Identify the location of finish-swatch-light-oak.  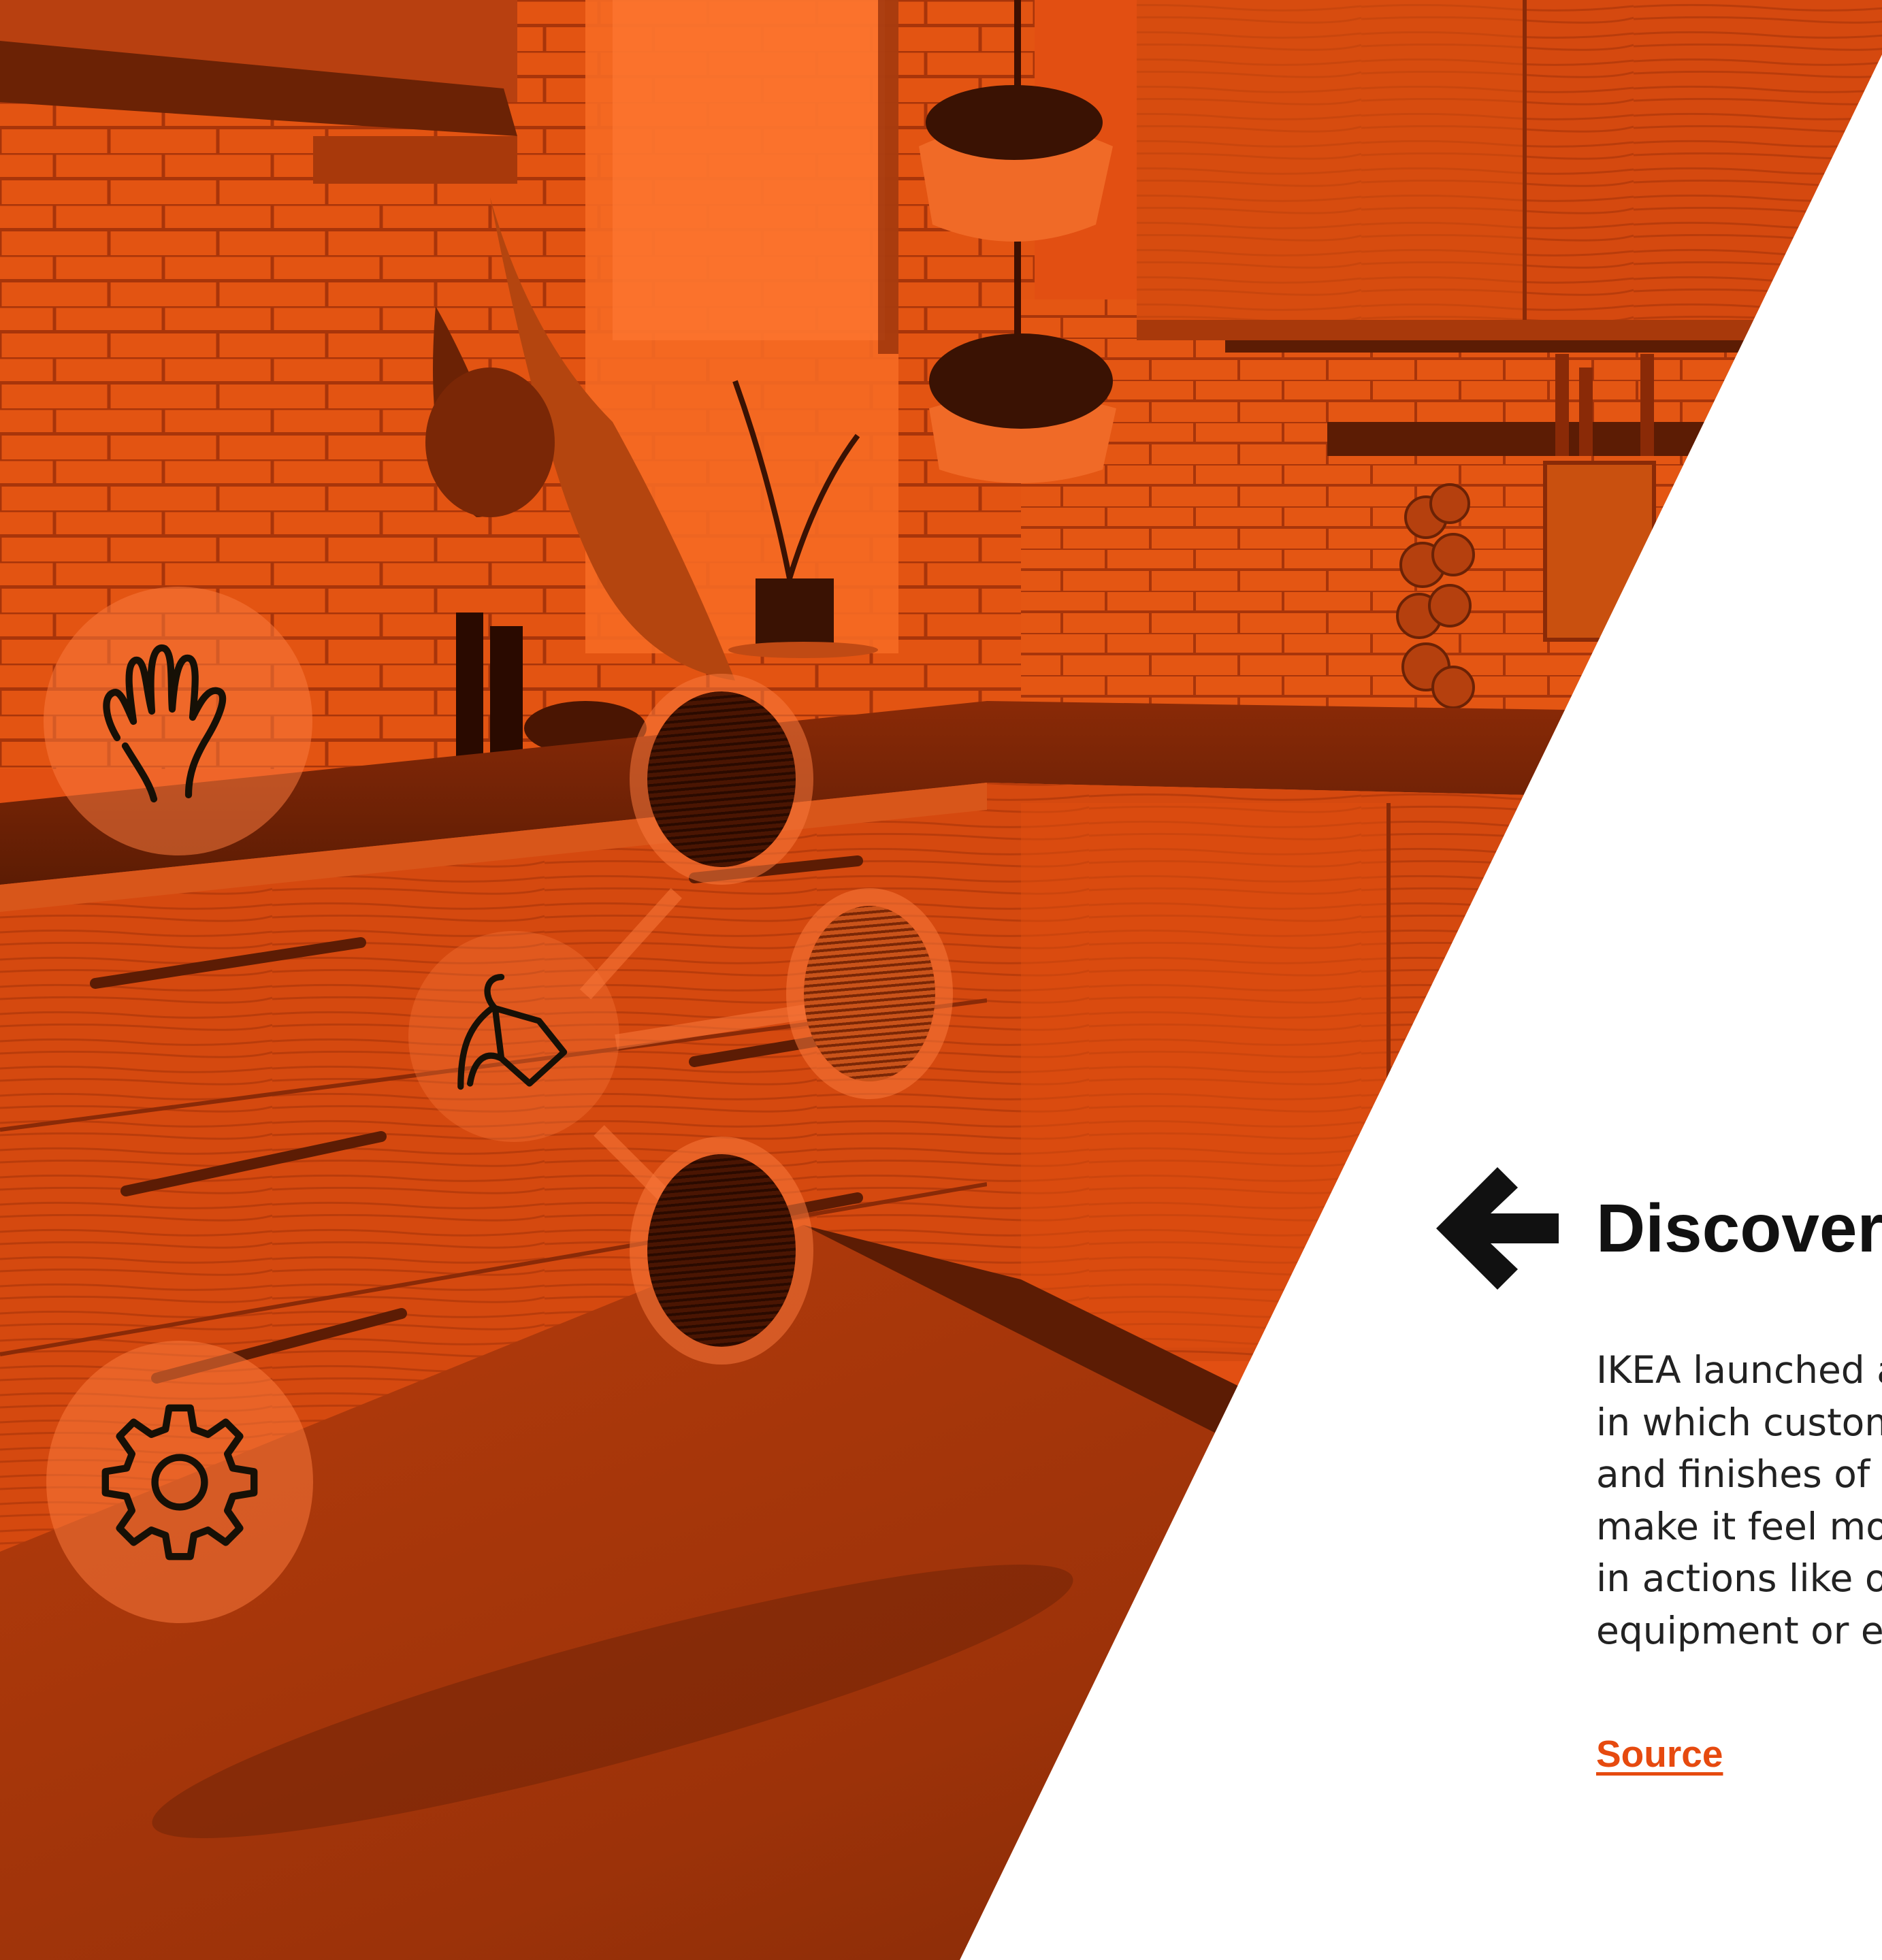
(869, 994).